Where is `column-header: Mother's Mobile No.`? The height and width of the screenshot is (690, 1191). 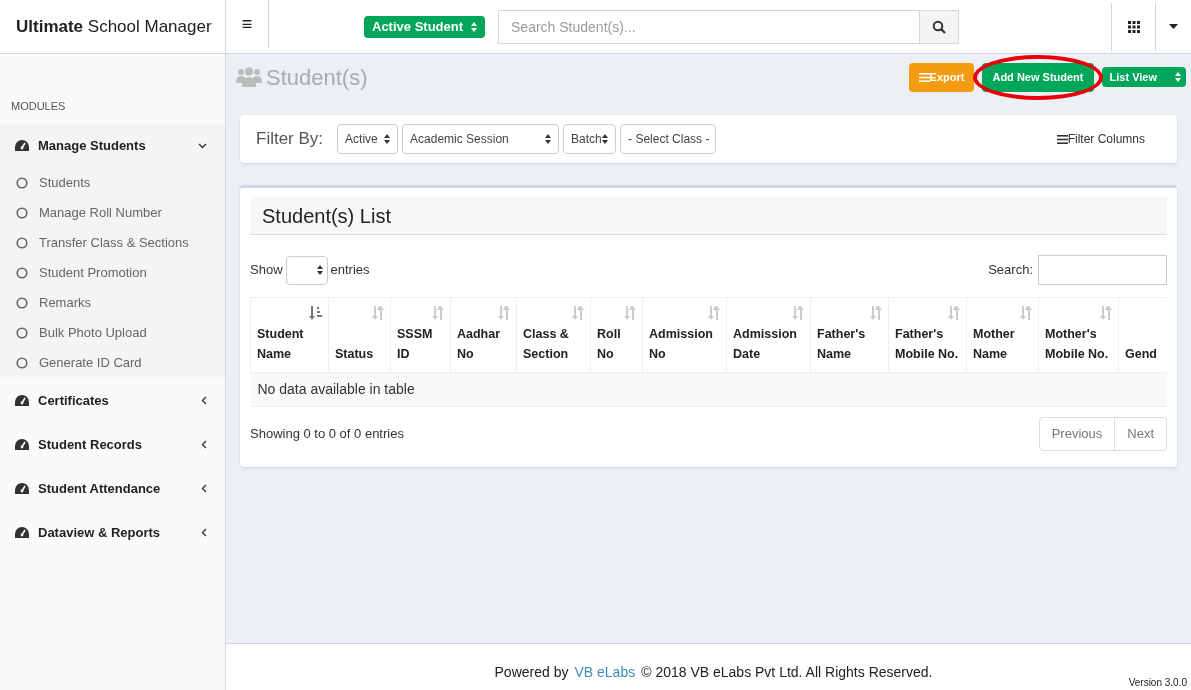 column-header: Mother's Mobile No. is located at coordinates (1078, 335).